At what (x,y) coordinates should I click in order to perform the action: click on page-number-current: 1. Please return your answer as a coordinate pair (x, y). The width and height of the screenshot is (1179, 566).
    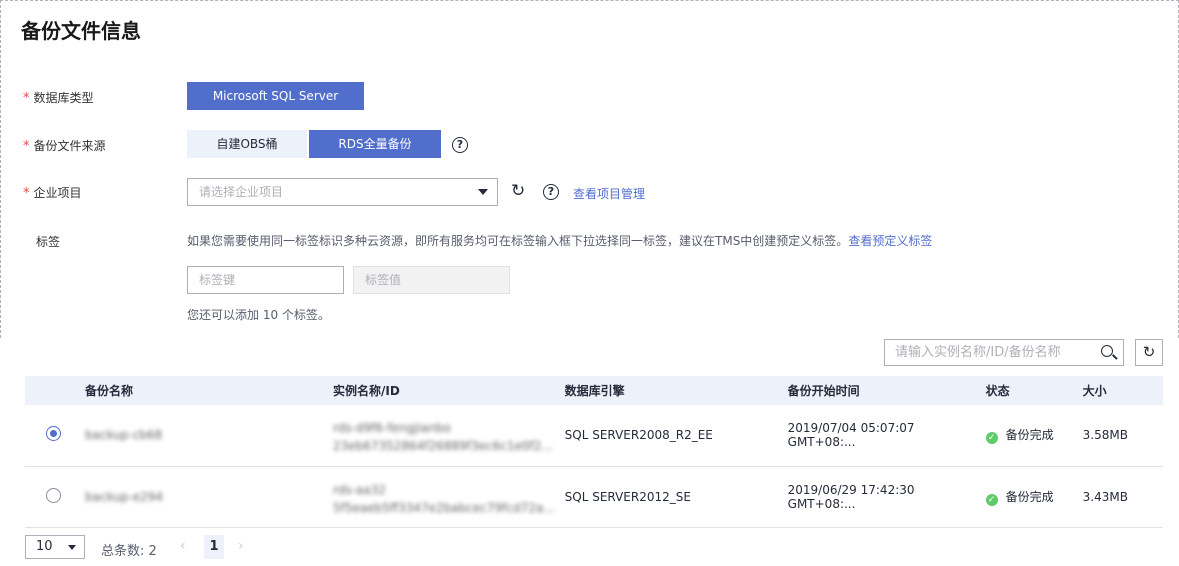
    Looking at the image, I should click on (214, 547).